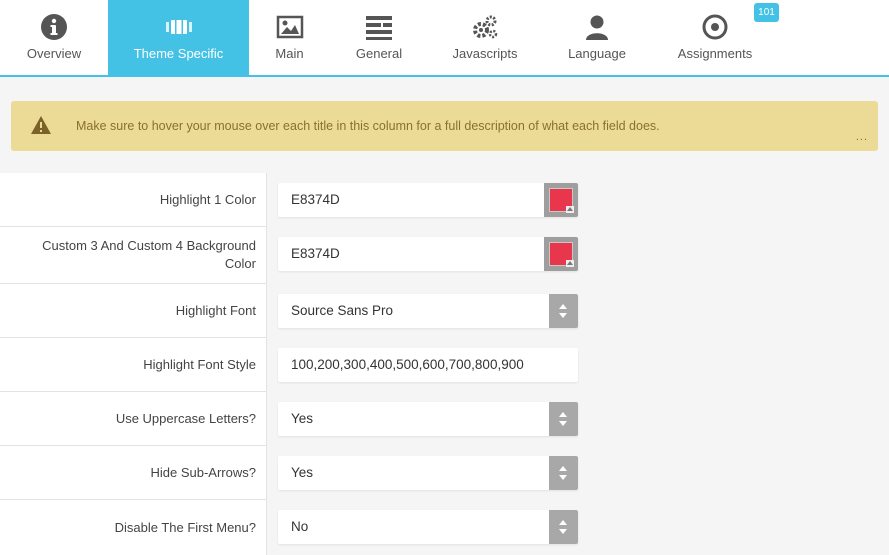 This screenshot has width=889, height=555. Describe the element at coordinates (379, 53) in the screenshot. I see `tab-general-label: General` at that location.